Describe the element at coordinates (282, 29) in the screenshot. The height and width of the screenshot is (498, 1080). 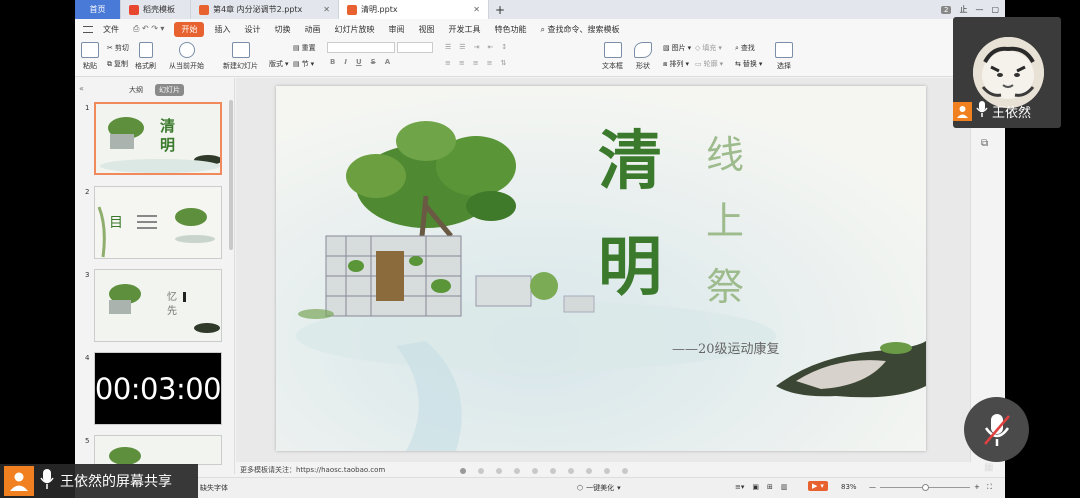
I see `menu-transition: 切换` at that location.